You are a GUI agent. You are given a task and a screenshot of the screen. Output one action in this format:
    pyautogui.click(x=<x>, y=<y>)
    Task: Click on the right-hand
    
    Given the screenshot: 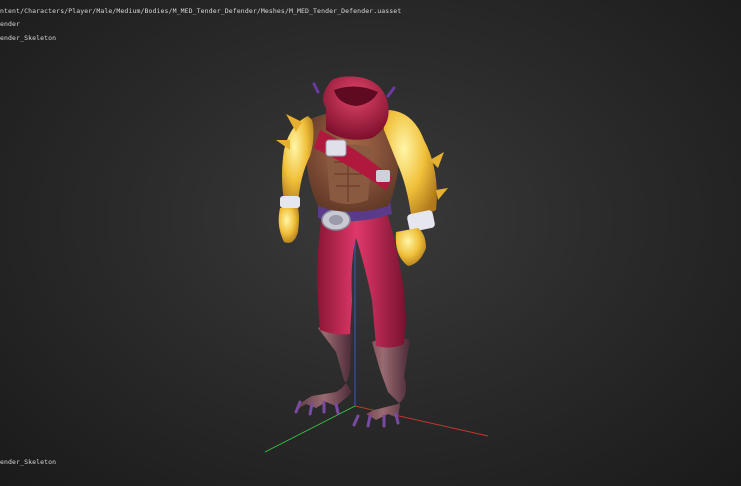 What is the action you would take?
    pyautogui.click(x=410, y=247)
    